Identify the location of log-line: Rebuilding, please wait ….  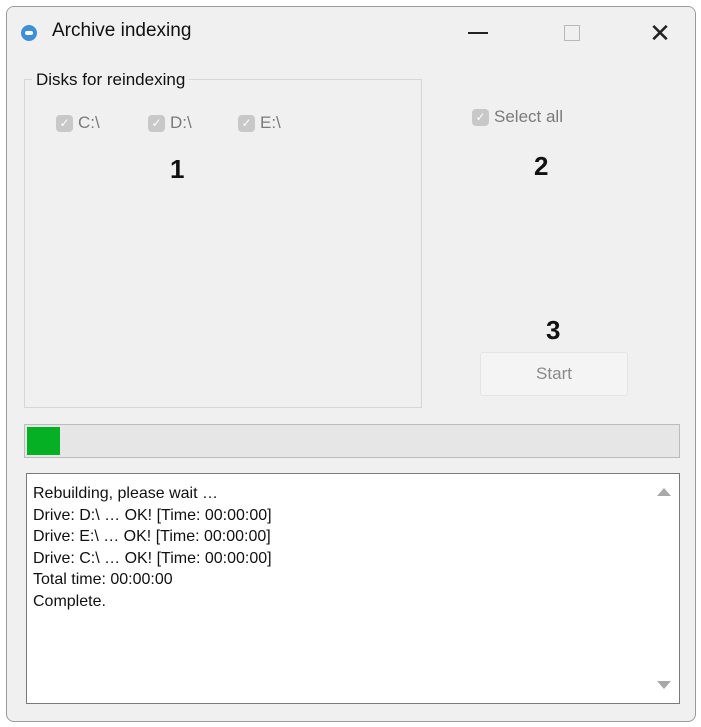
(125, 493).